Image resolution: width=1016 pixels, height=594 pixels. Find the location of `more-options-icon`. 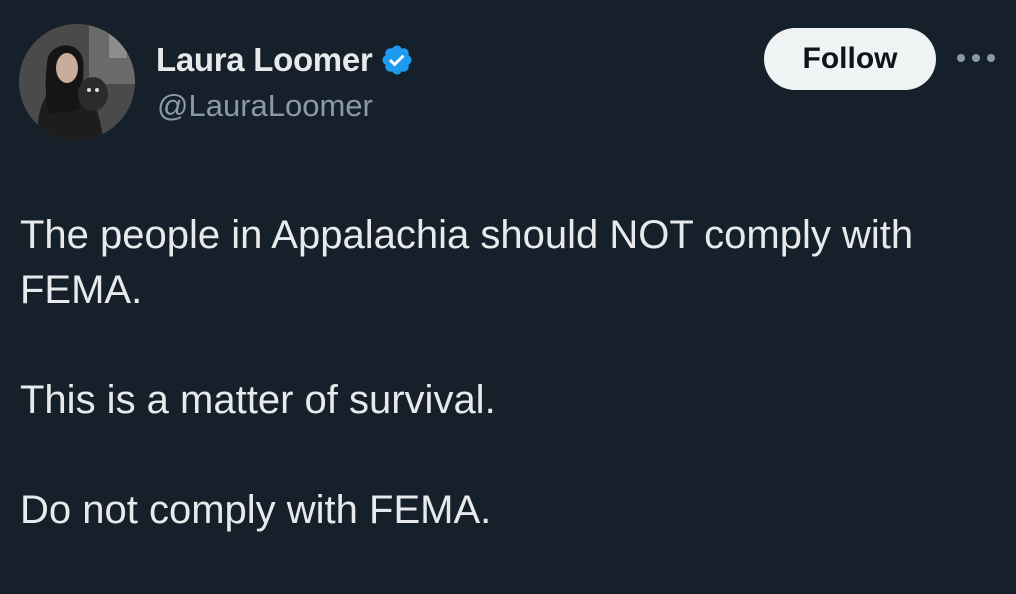

more-options-icon is located at coordinates (976, 58).